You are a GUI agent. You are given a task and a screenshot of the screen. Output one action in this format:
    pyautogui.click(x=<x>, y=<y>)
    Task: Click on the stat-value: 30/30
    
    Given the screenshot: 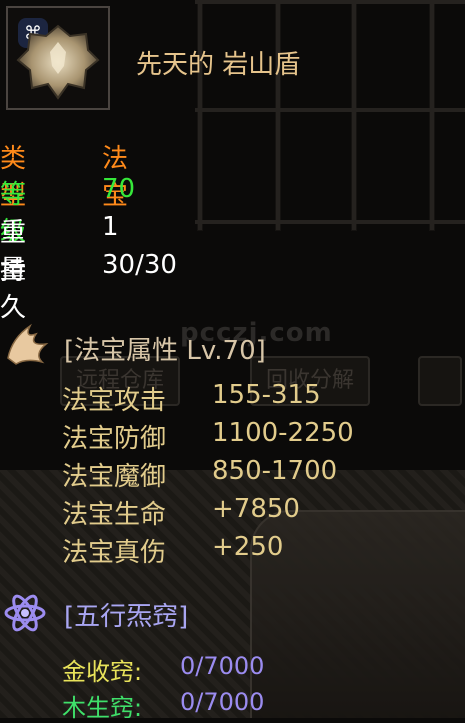 What is the action you would take?
    pyautogui.click(x=139, y=265)
    